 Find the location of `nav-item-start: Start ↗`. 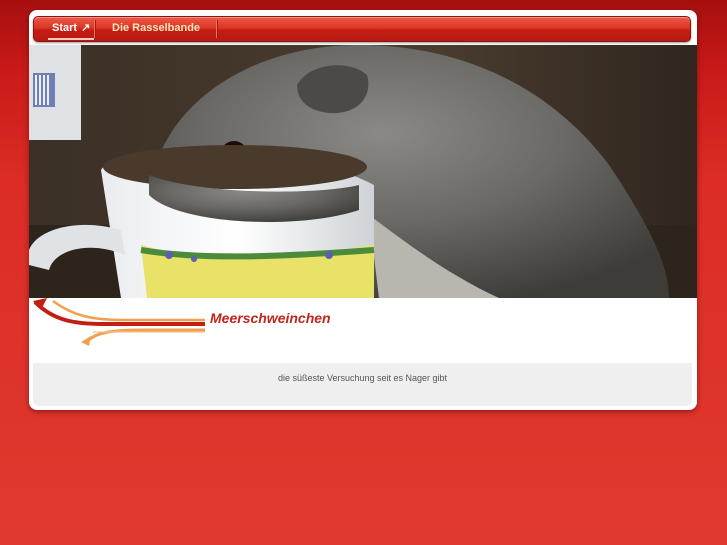

nav-item-start: Start ↗ is located at coordinates (71, 29).